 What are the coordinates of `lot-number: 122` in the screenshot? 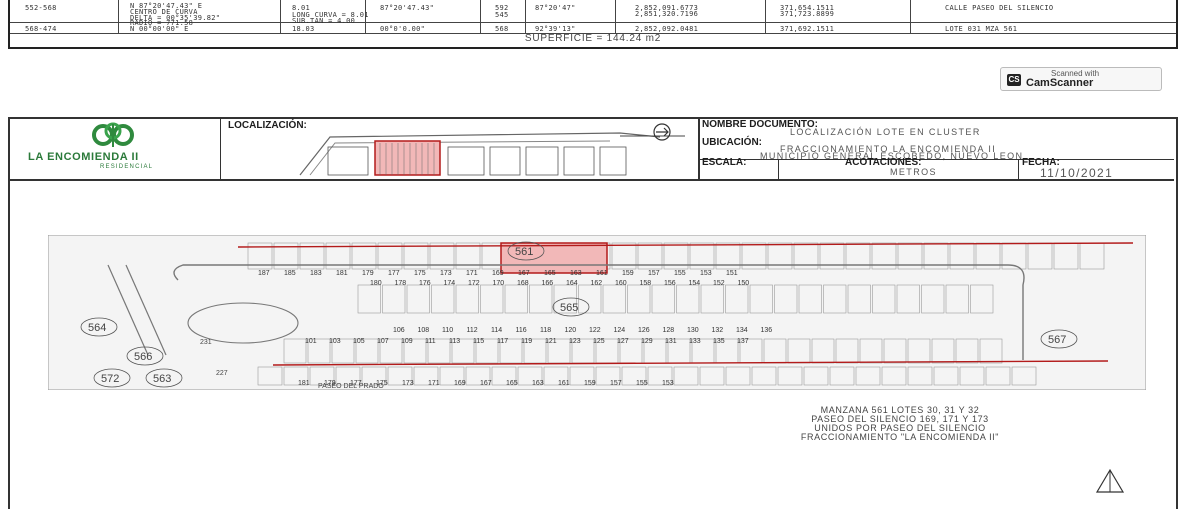 It's located at (595, 330).